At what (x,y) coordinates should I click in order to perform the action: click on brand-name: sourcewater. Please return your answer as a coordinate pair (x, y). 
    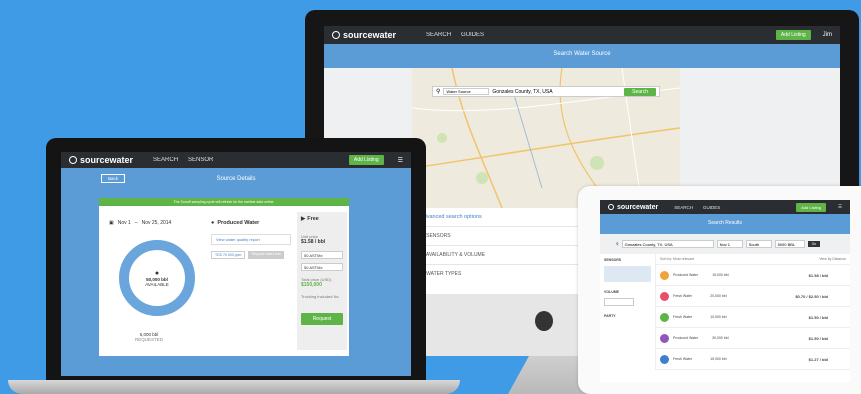
    Looking at the image, I should click on (370, 35).